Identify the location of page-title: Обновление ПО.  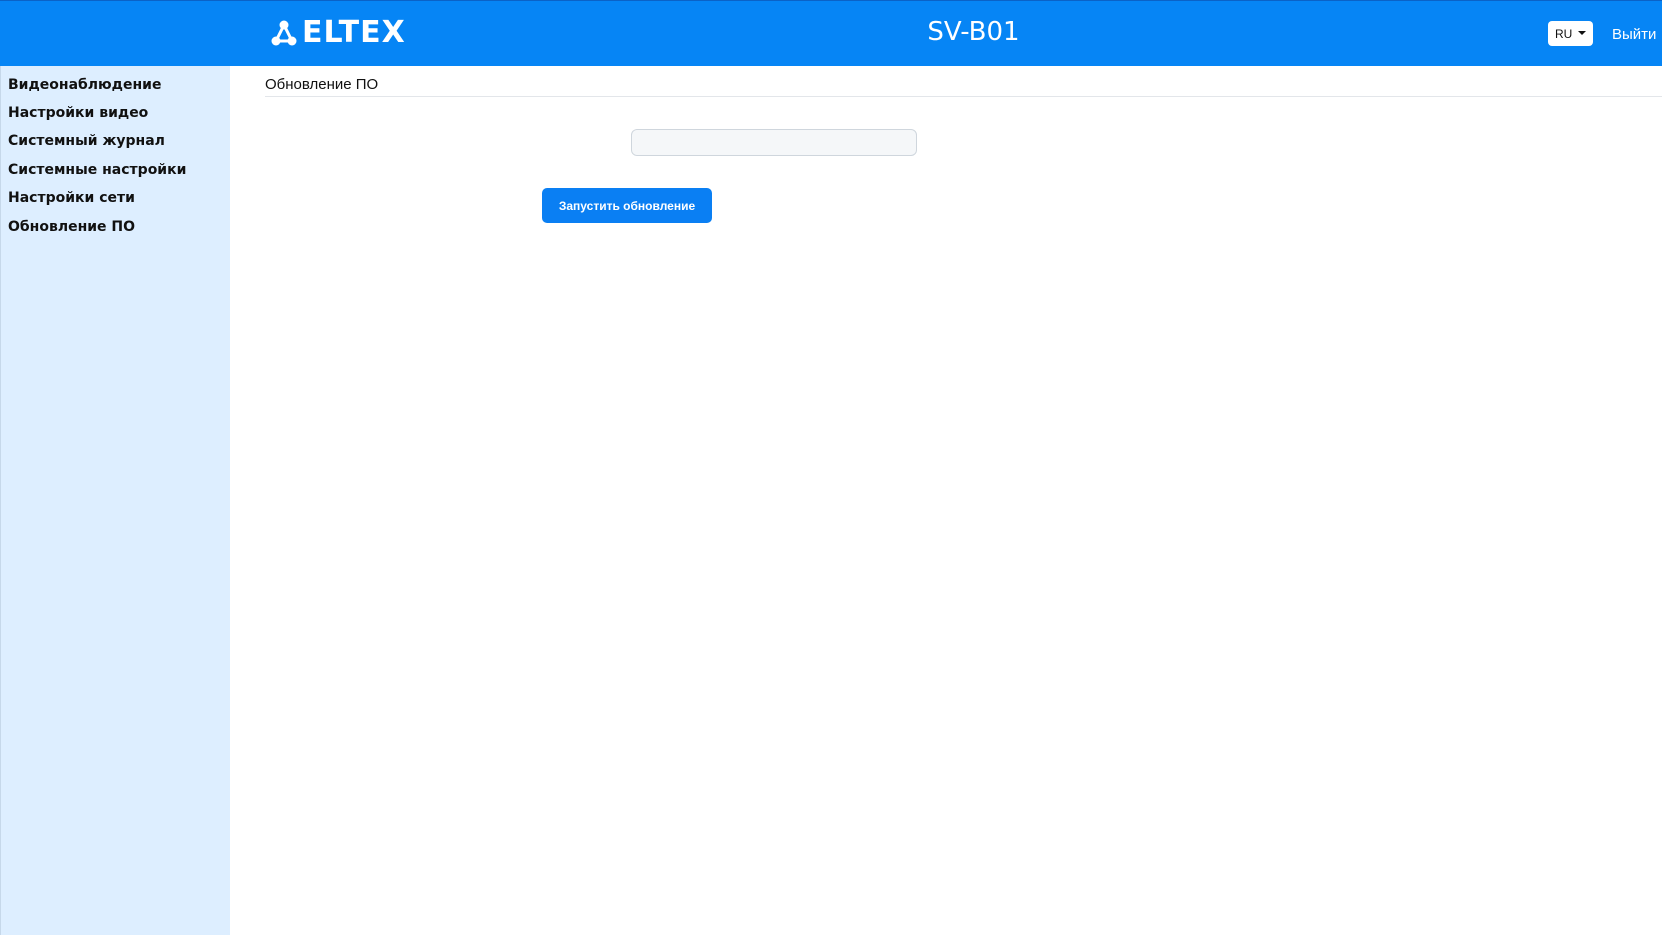
(322, 84).